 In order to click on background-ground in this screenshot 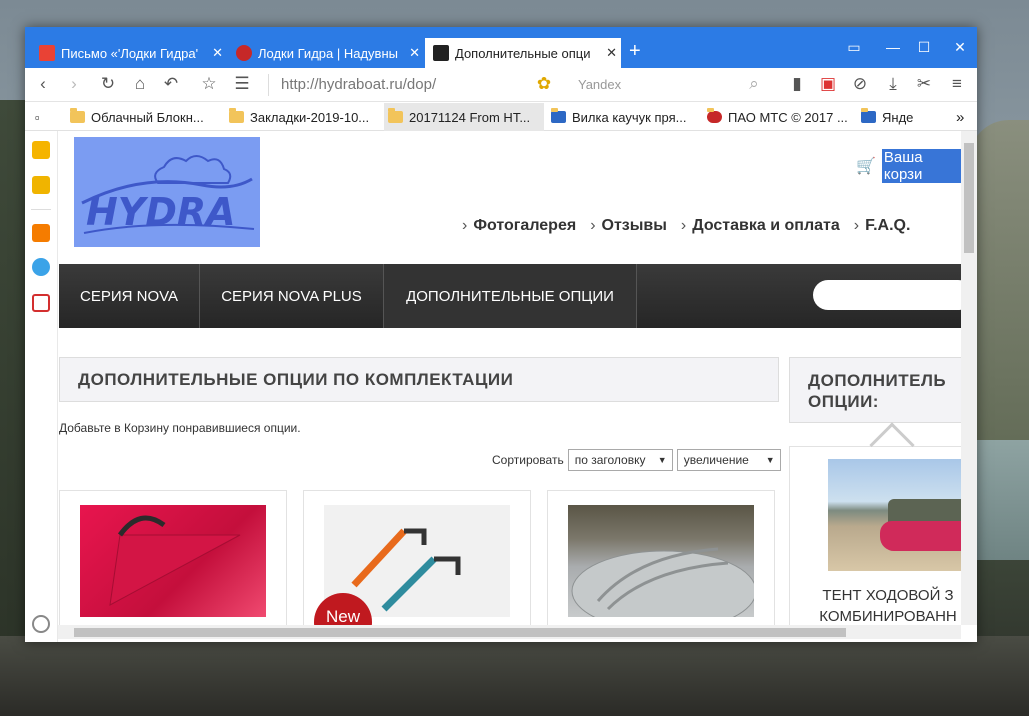, I will do `click(514, 676)`.